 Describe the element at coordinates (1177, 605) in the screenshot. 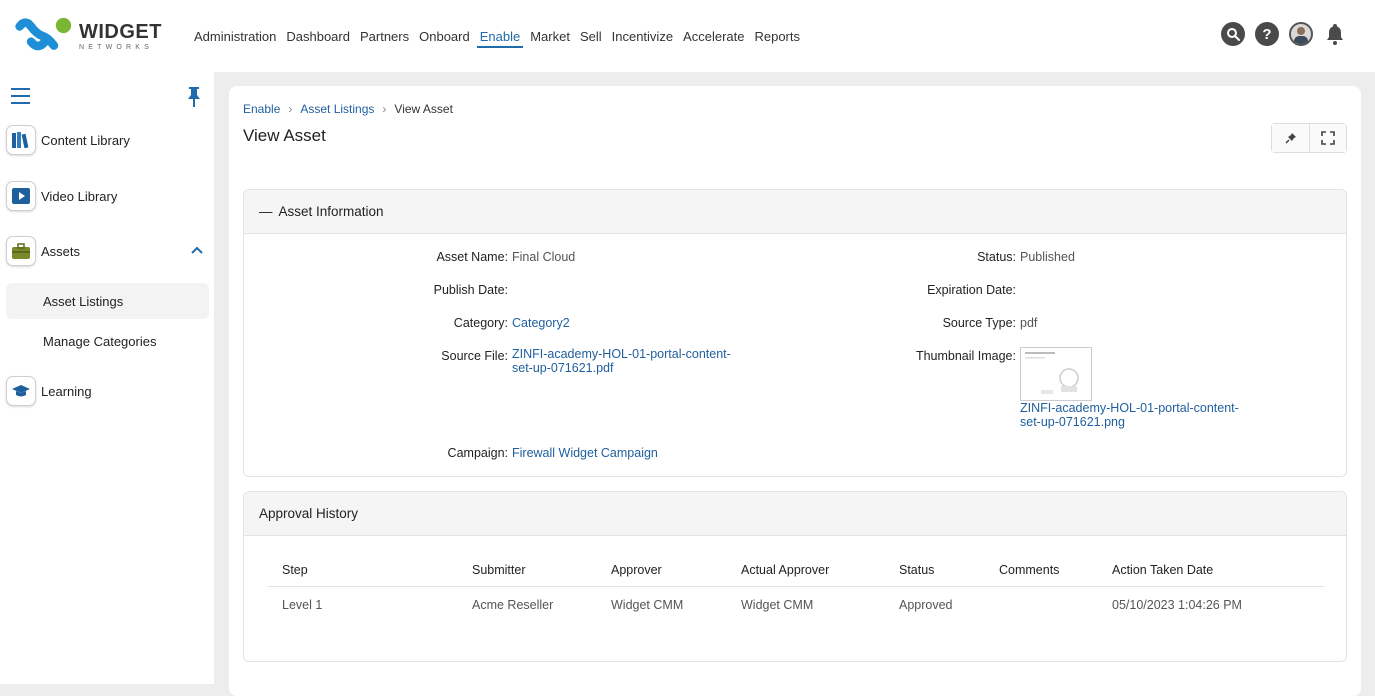

I see `cell-action-taken-date: 05/10/2023 1:04:26 PM` at that location.